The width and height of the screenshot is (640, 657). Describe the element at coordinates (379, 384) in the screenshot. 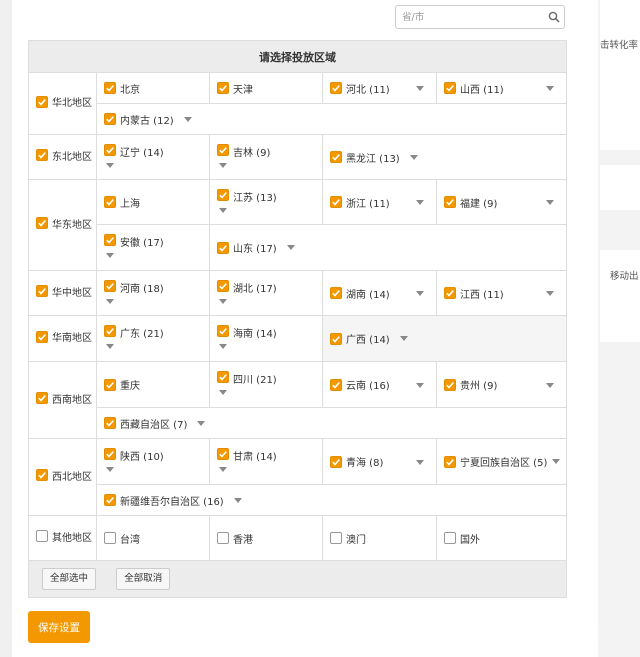

I see `province-option: 云南 (16)` at that location.